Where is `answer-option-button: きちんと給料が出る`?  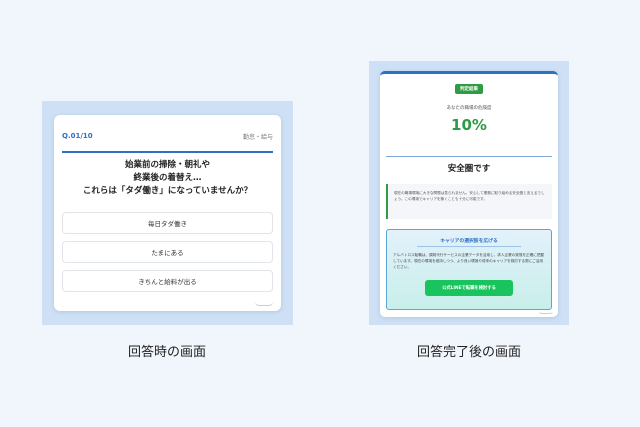
answer-option-button: きちんと給料が出る is located at coordinates (167, 281).